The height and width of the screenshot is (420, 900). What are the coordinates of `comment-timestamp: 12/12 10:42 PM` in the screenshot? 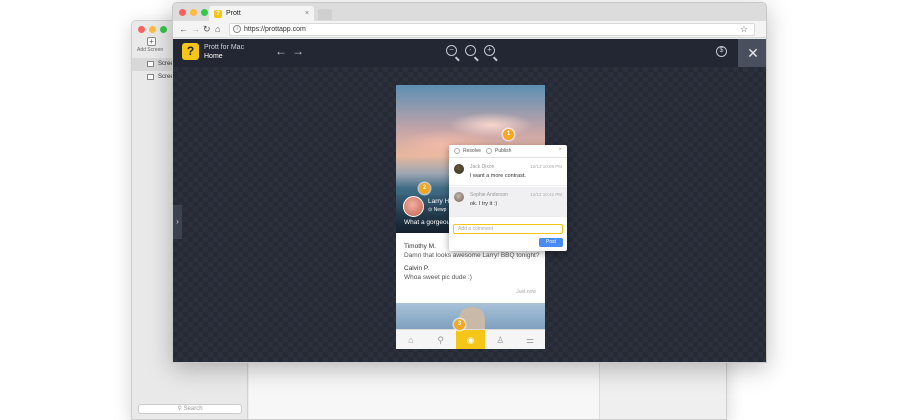 It's located at (546, 194).